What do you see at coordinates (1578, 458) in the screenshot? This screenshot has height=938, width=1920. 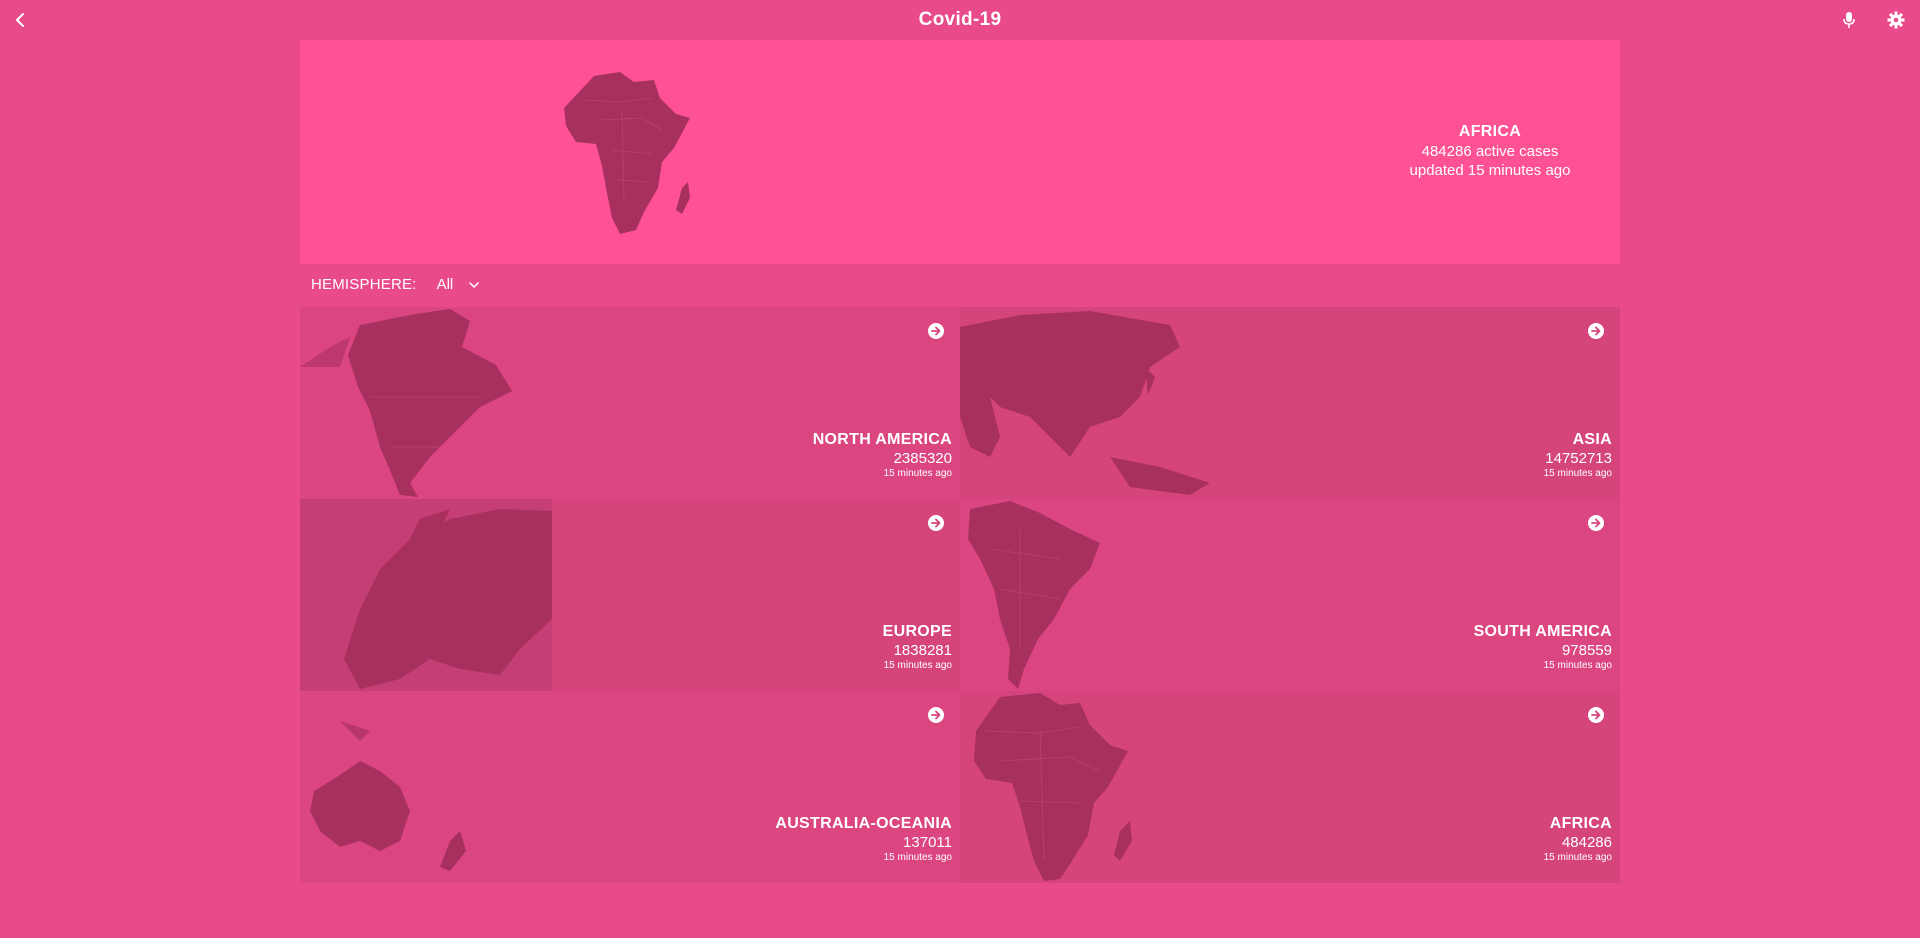 I see `continent-count: 14752713` at bounding box center [1578, 458].